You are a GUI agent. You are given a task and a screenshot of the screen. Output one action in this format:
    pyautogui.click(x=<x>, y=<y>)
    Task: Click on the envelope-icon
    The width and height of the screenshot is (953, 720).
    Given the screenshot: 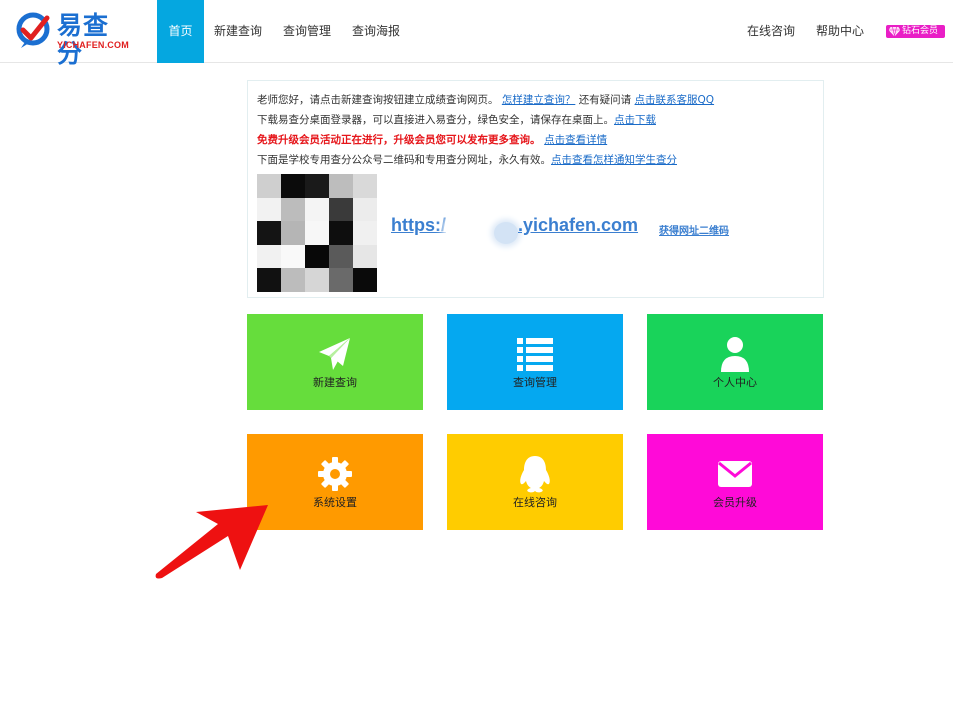 What is the action you would take?
    pyautogui.click(x=735, y=474)
    